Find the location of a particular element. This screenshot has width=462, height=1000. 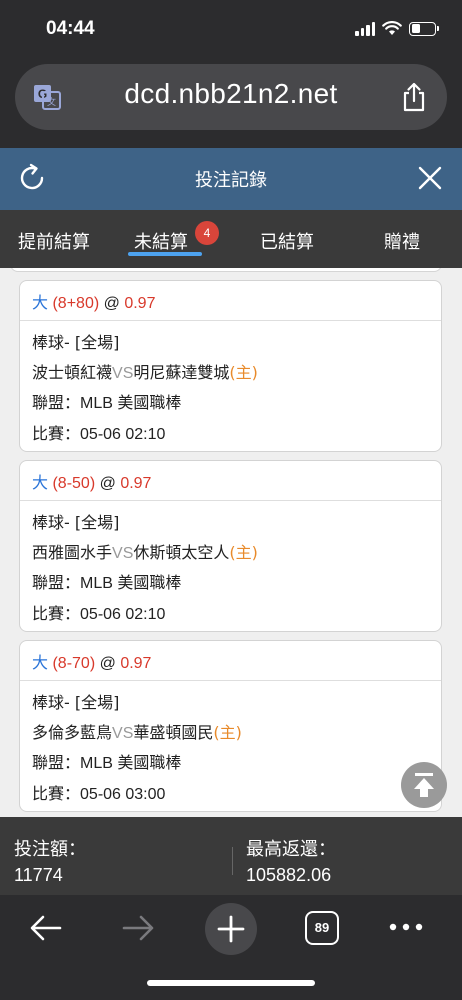

scroll-to-top-button is located at coordinates (424, 785).